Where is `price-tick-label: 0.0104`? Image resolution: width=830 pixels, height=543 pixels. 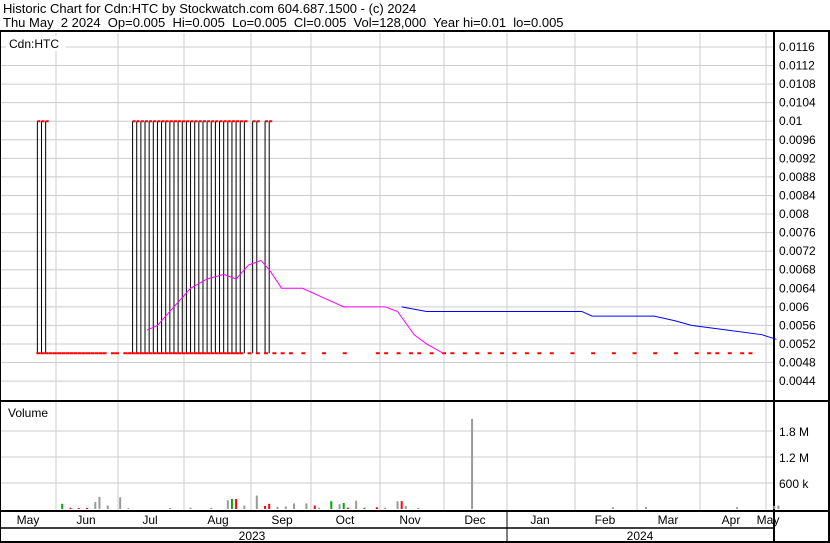 price-tick-label: 0.0104 is located at coordinates (797, 103).